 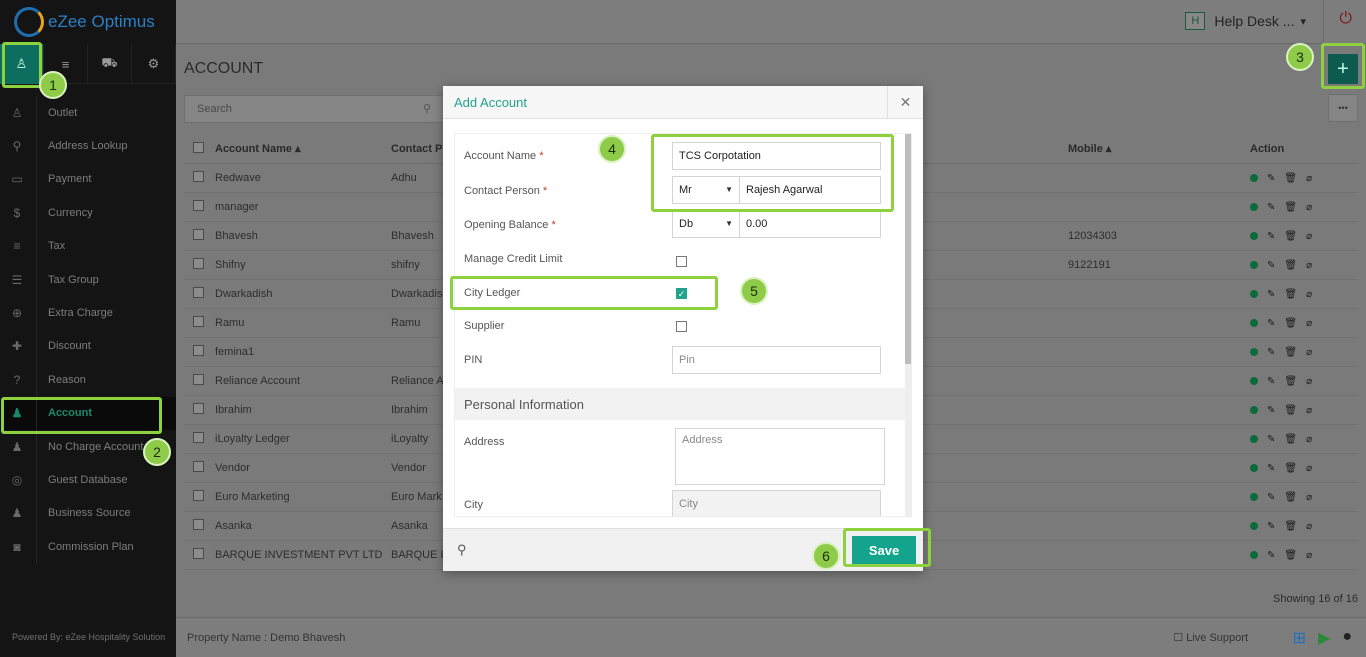 I want to click on apple-icon: ●, so click(x=1347, y=638).